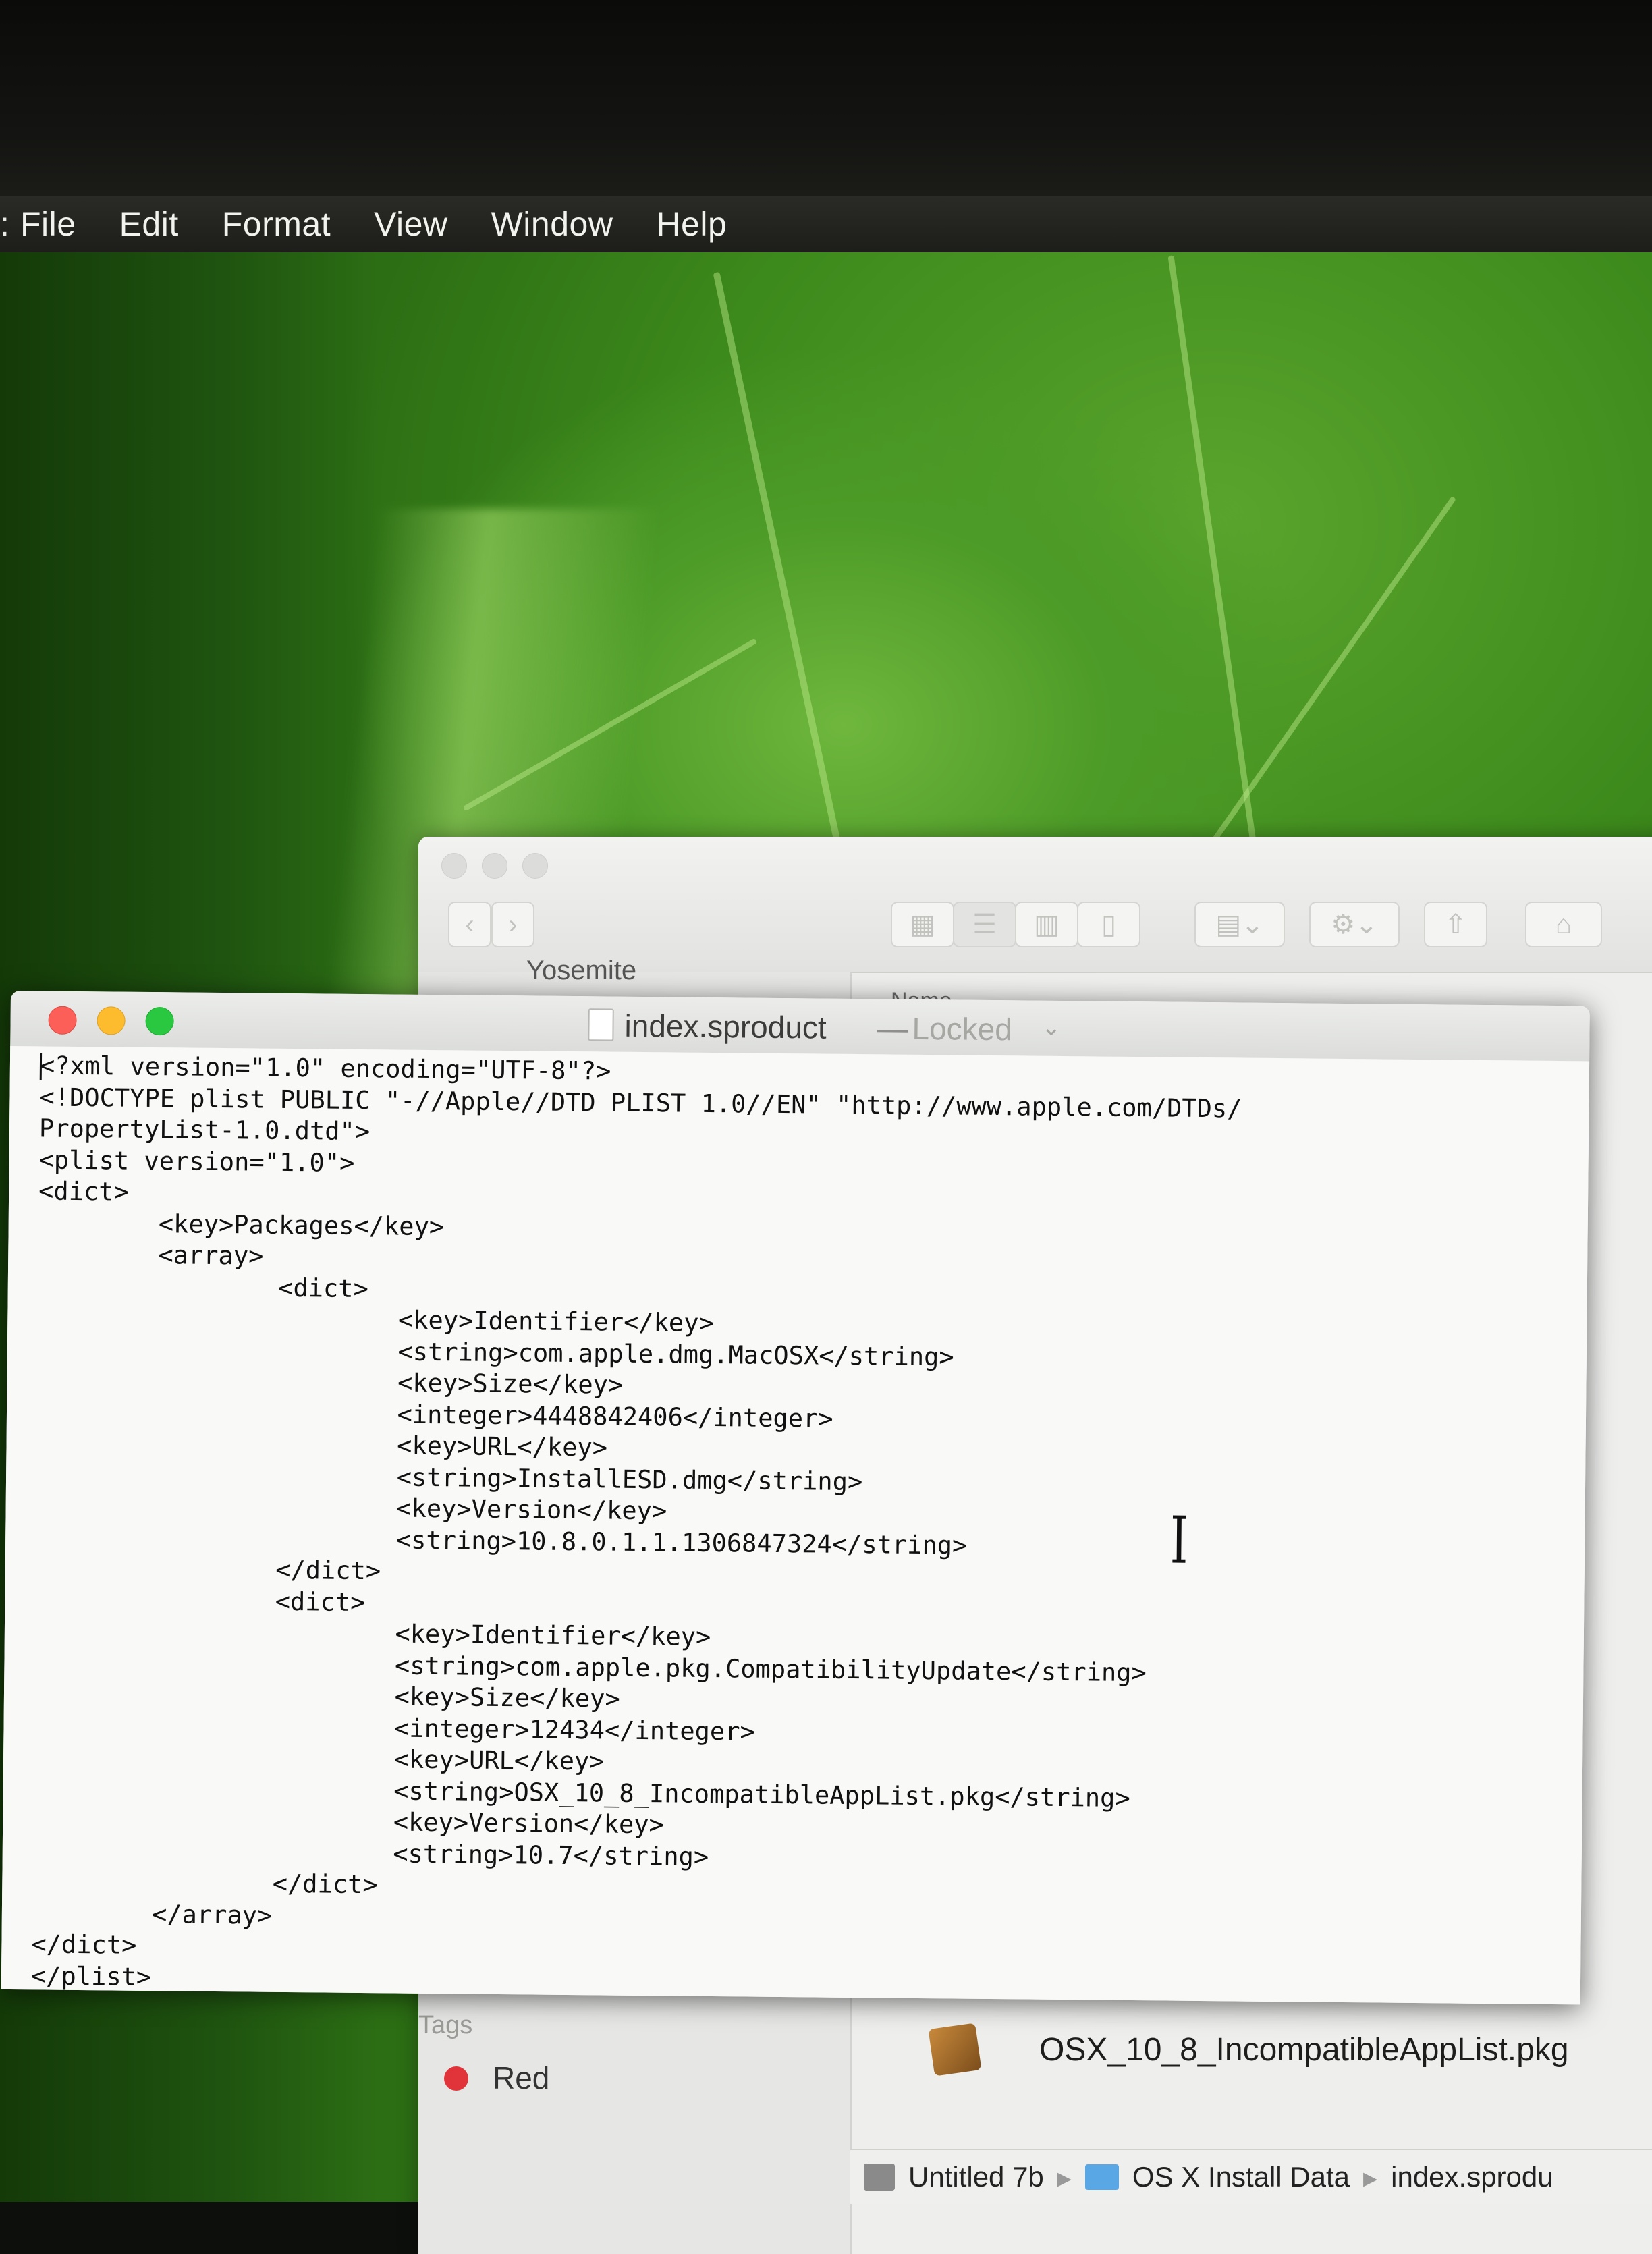 The image size is (1652, 2254). I want to click on icon-view-button: ▦, so click(922, 924).